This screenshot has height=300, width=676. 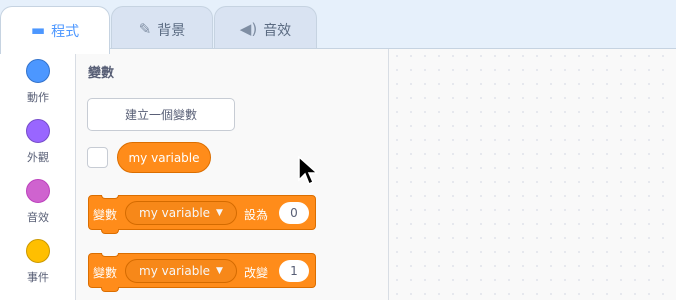 I want to click on value-input: 1, so click(x=294, y=271).